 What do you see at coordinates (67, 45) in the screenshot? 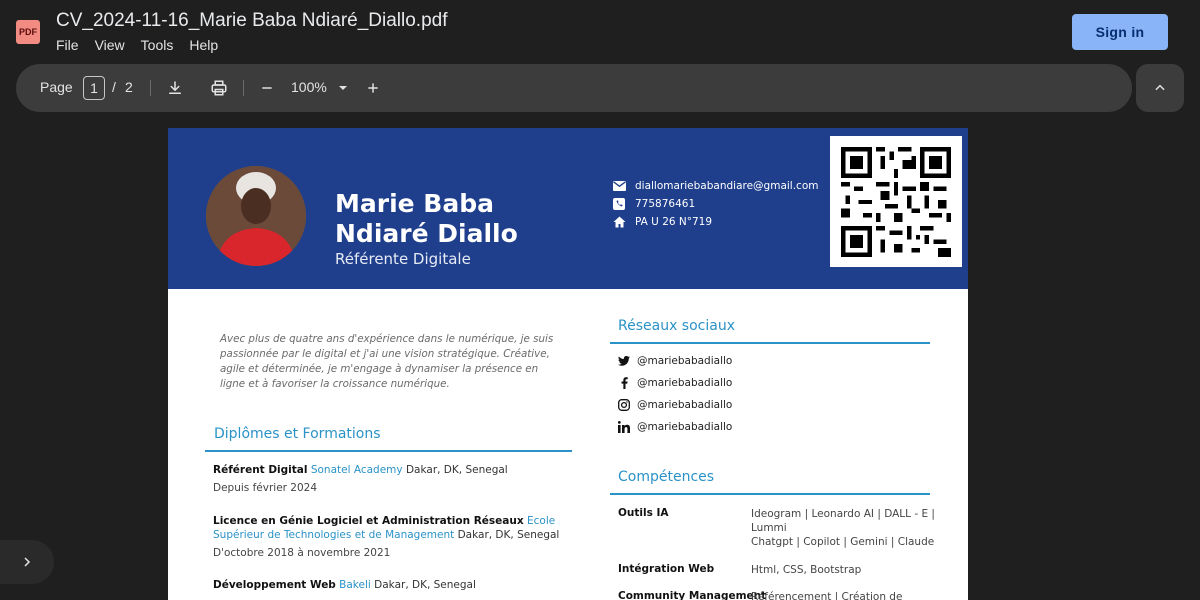
I see `menu-file: File` at bounding box center [67, 45].